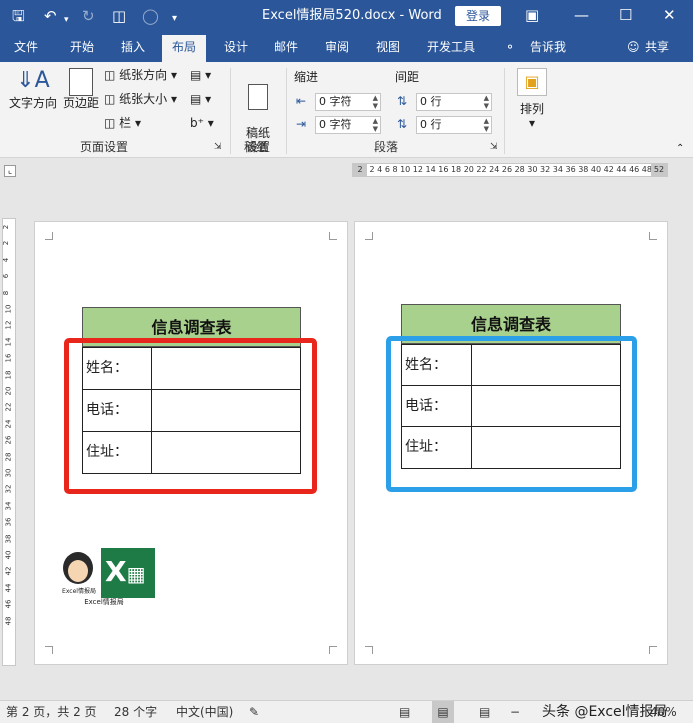 The height and width of the screenshot is (723, 693). What do you see at coordinates (431, 101) in the screenshot?
I see `spacing-before-value: 0 行` at bounding box center [431, 101].